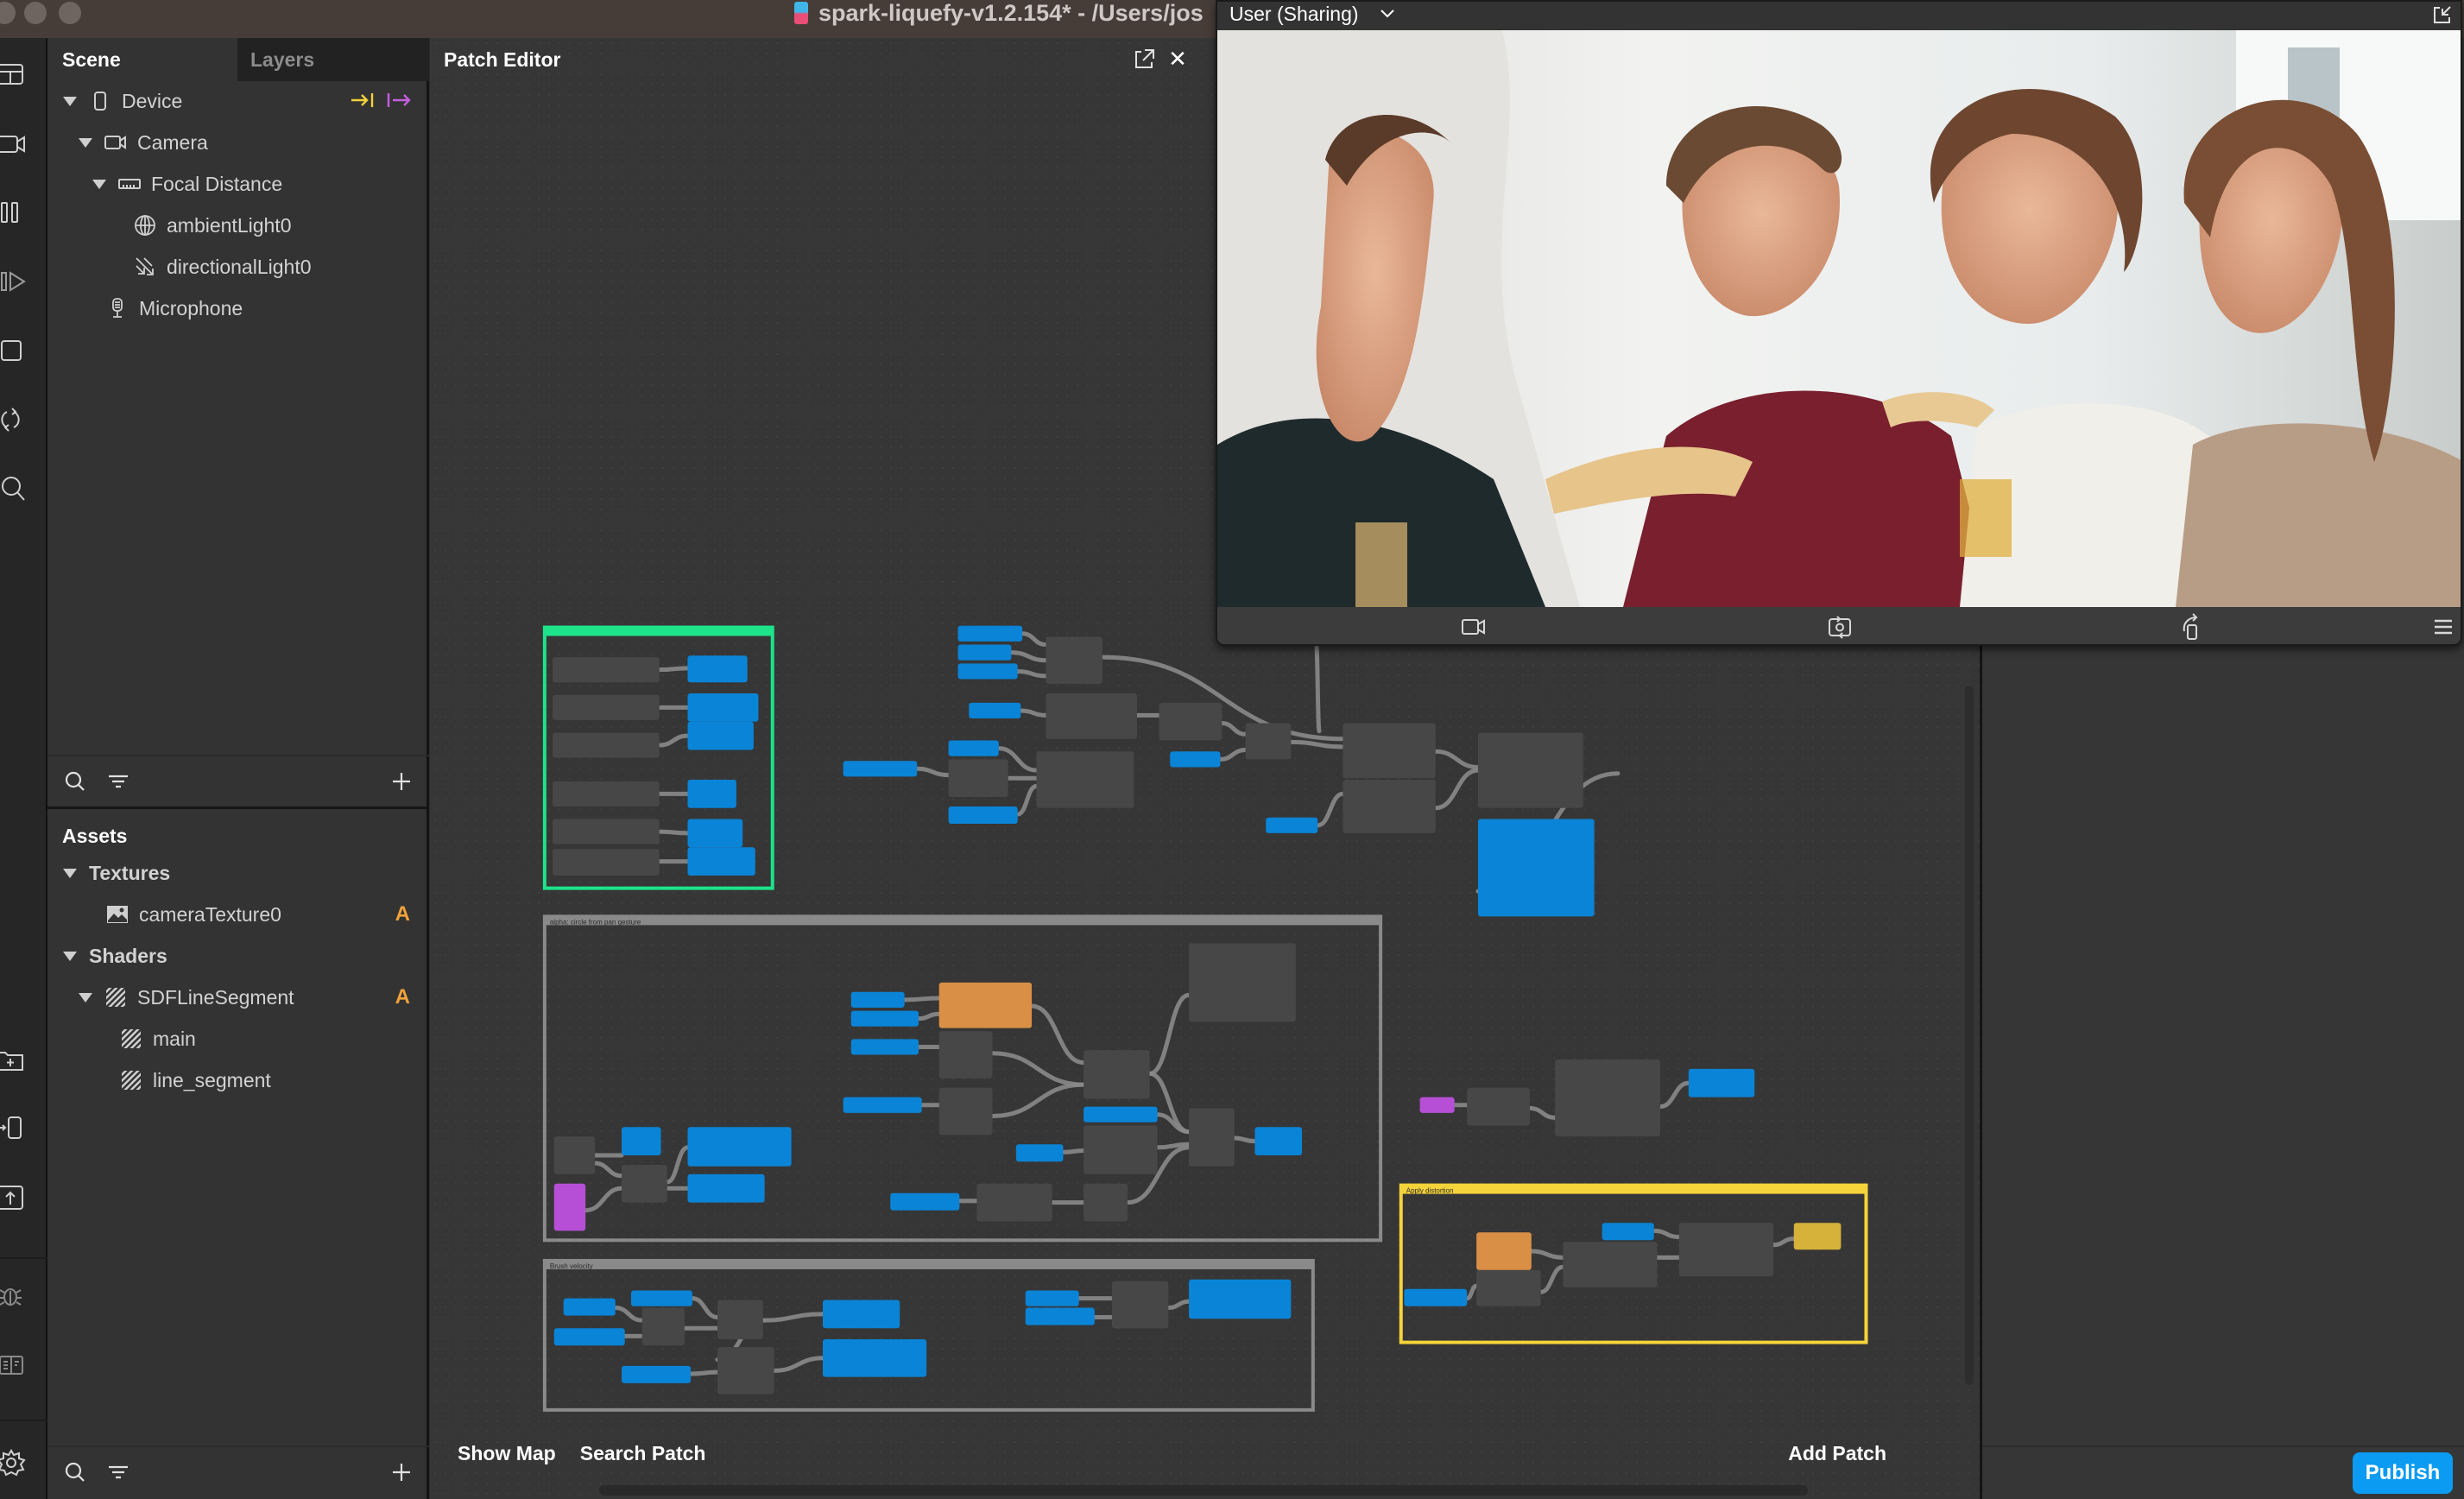 This screenshot has width=2464, height=1499. Describe the element at coordinates (238, 1038) in the screenshot. I see `asset-item-main: main` at that location.